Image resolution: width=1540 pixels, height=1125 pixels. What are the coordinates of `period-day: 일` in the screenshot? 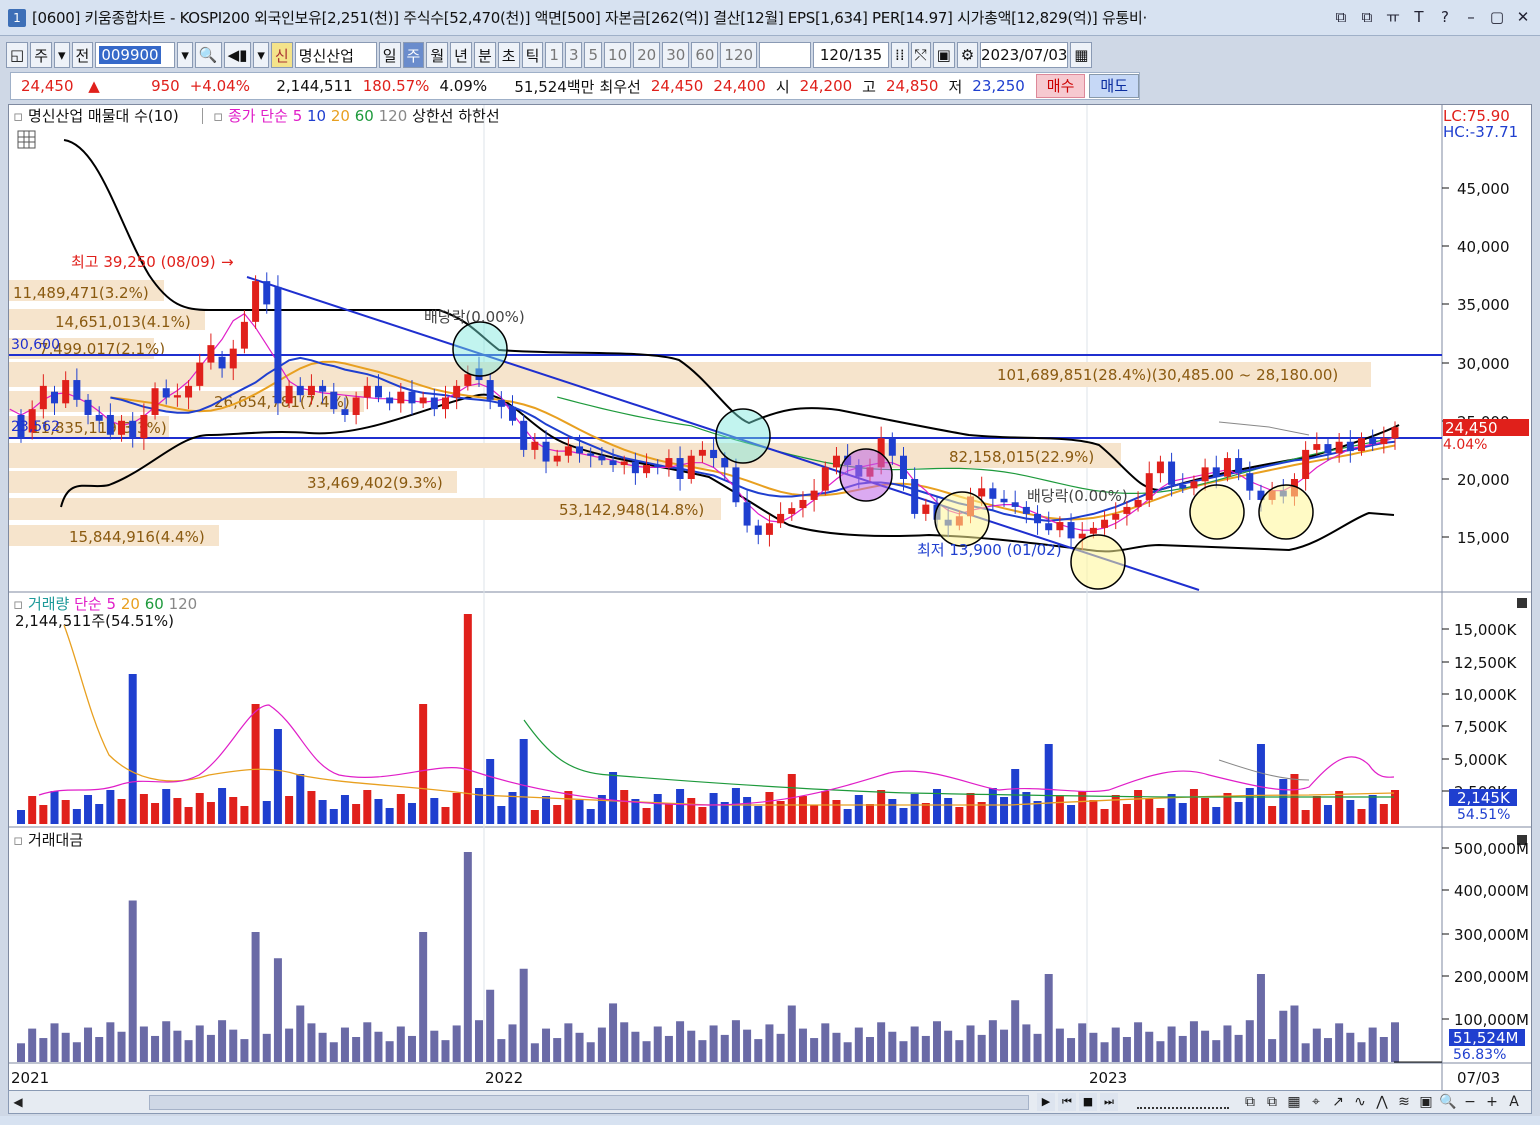 It's located at (389, 55).